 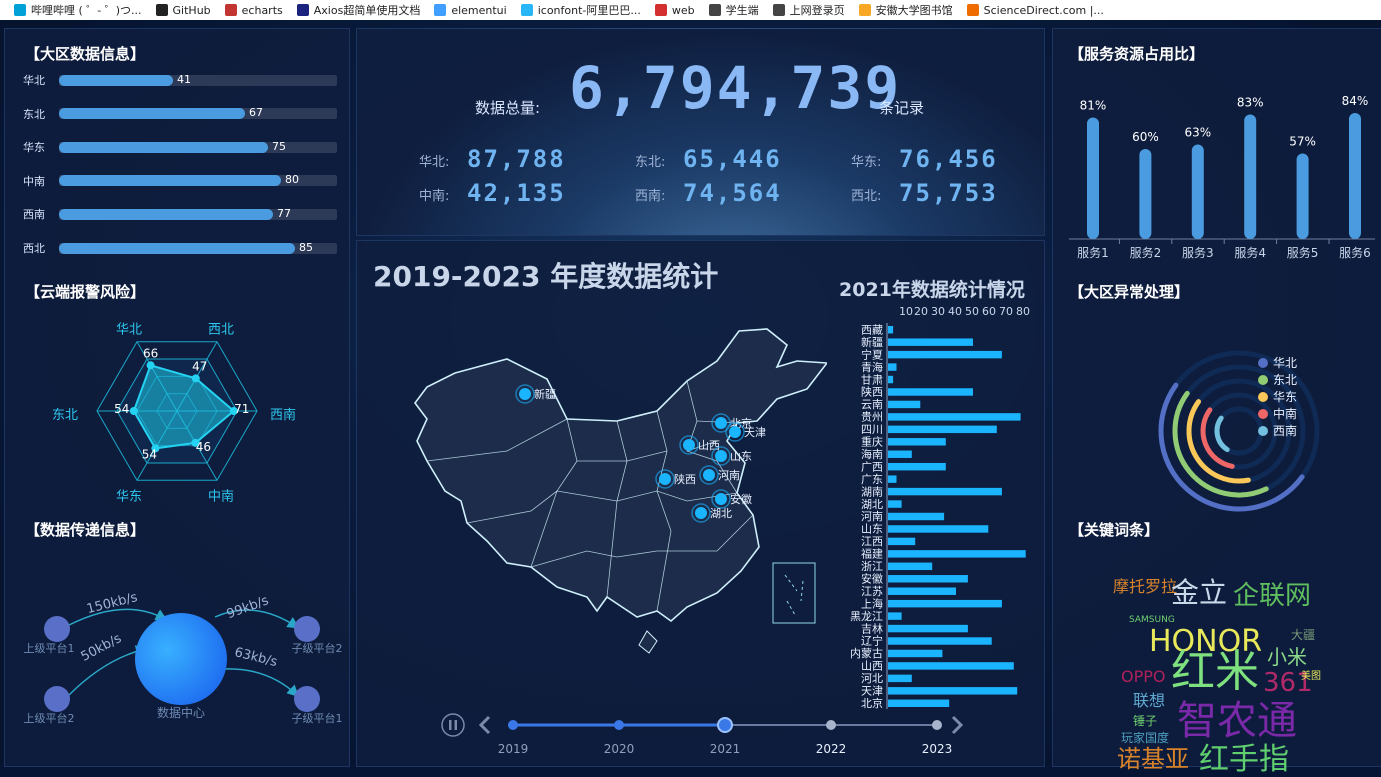 What do you see at coordinates (733, 10) in the screenshot?
I see `bookmark-item: 学生端` at bounding box center [733, 10].